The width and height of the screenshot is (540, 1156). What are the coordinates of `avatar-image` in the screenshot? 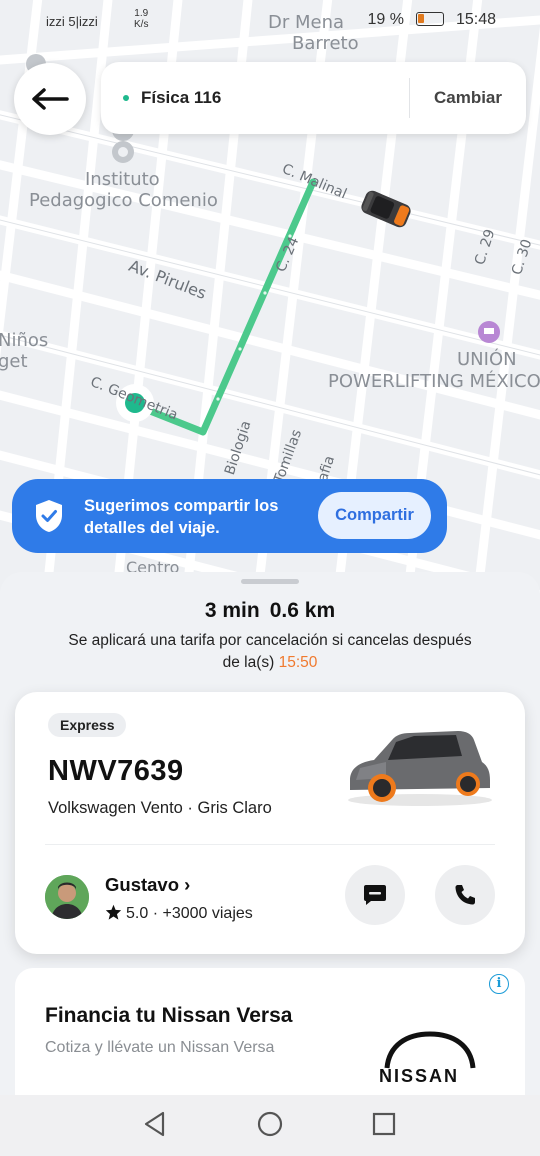 It's located at (67, 897).